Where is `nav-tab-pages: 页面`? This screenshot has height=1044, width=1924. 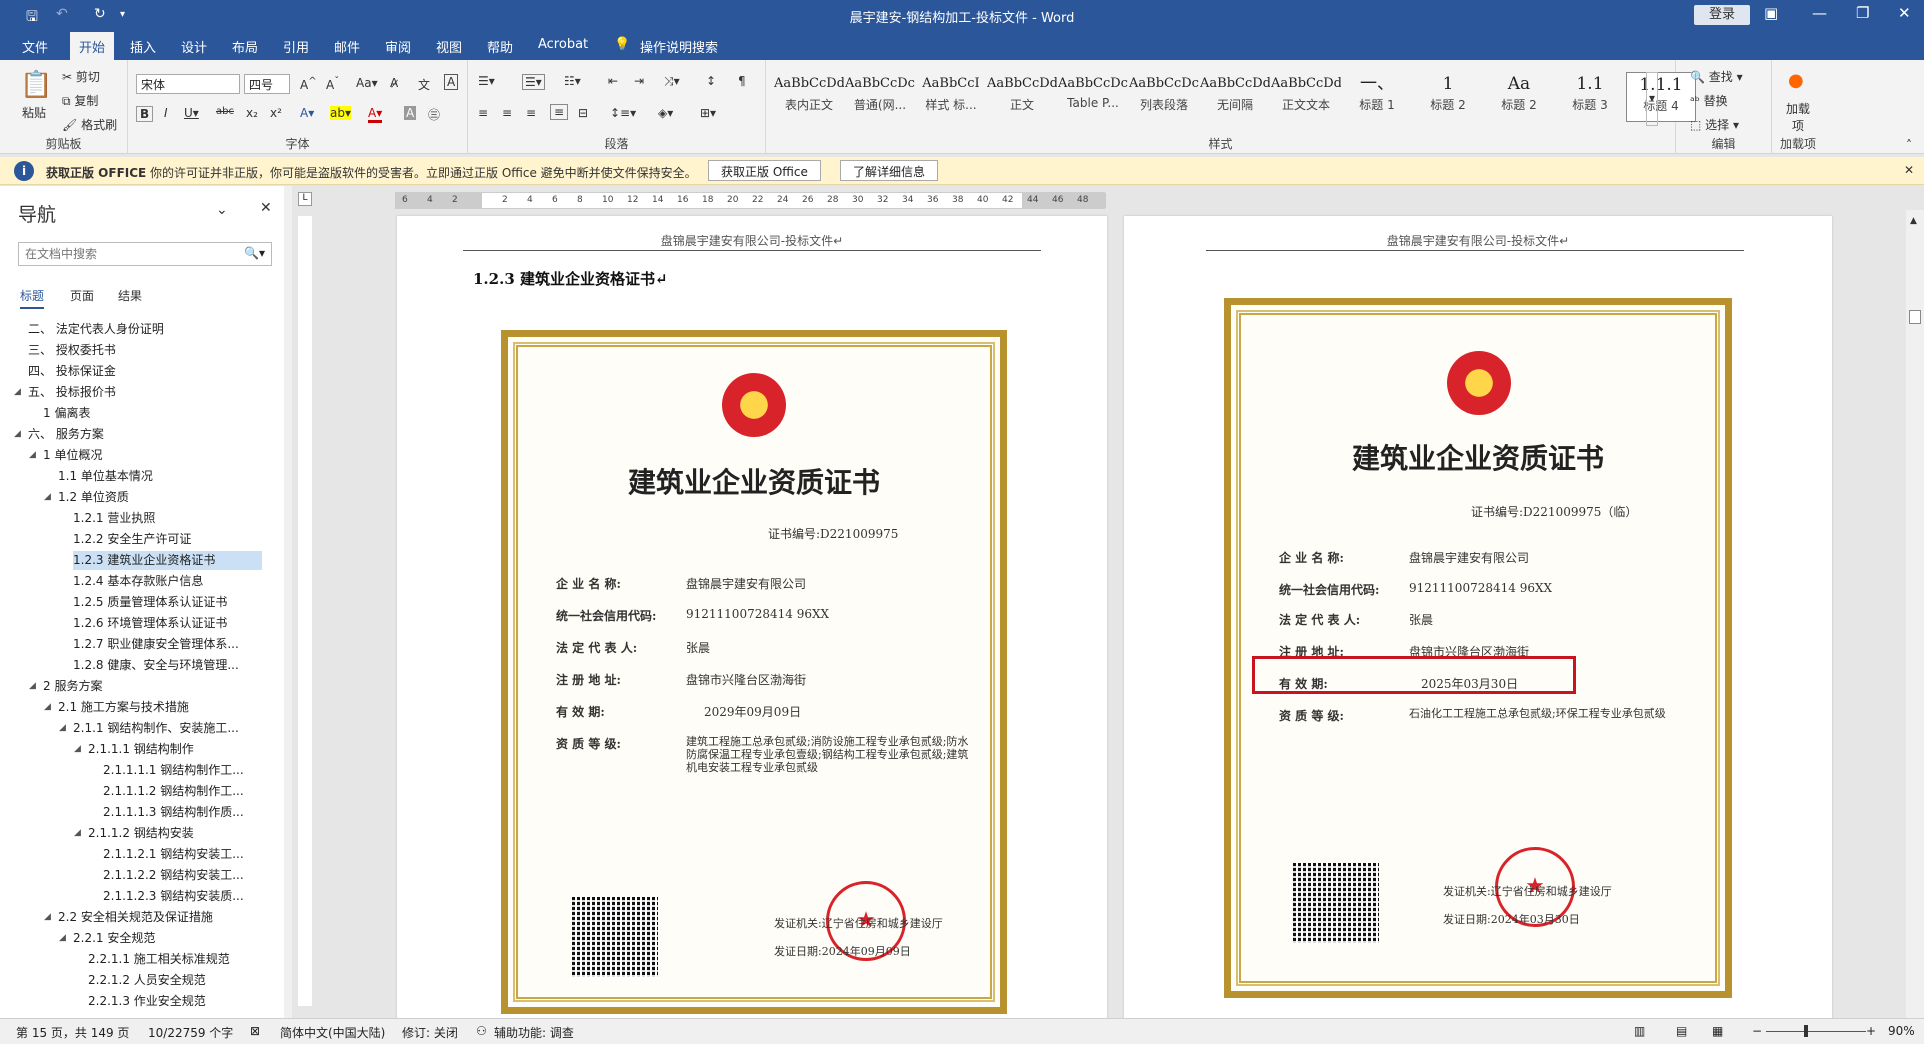 nav-tab-pages: 页面 is located at coordinates (82, 295).